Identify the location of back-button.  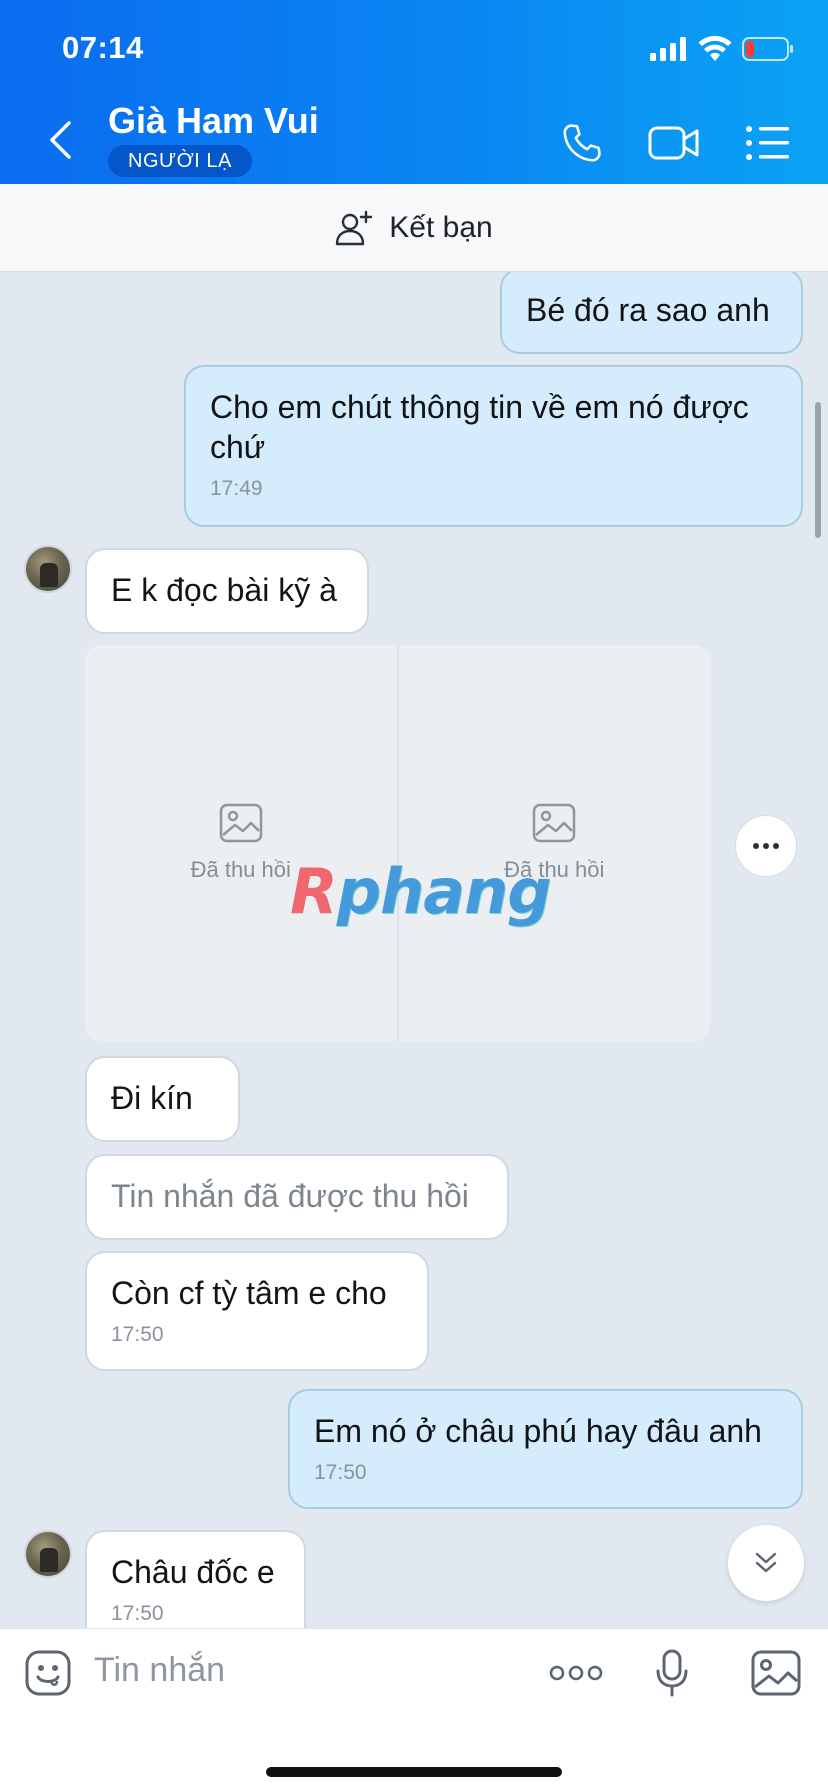
(60, 140).